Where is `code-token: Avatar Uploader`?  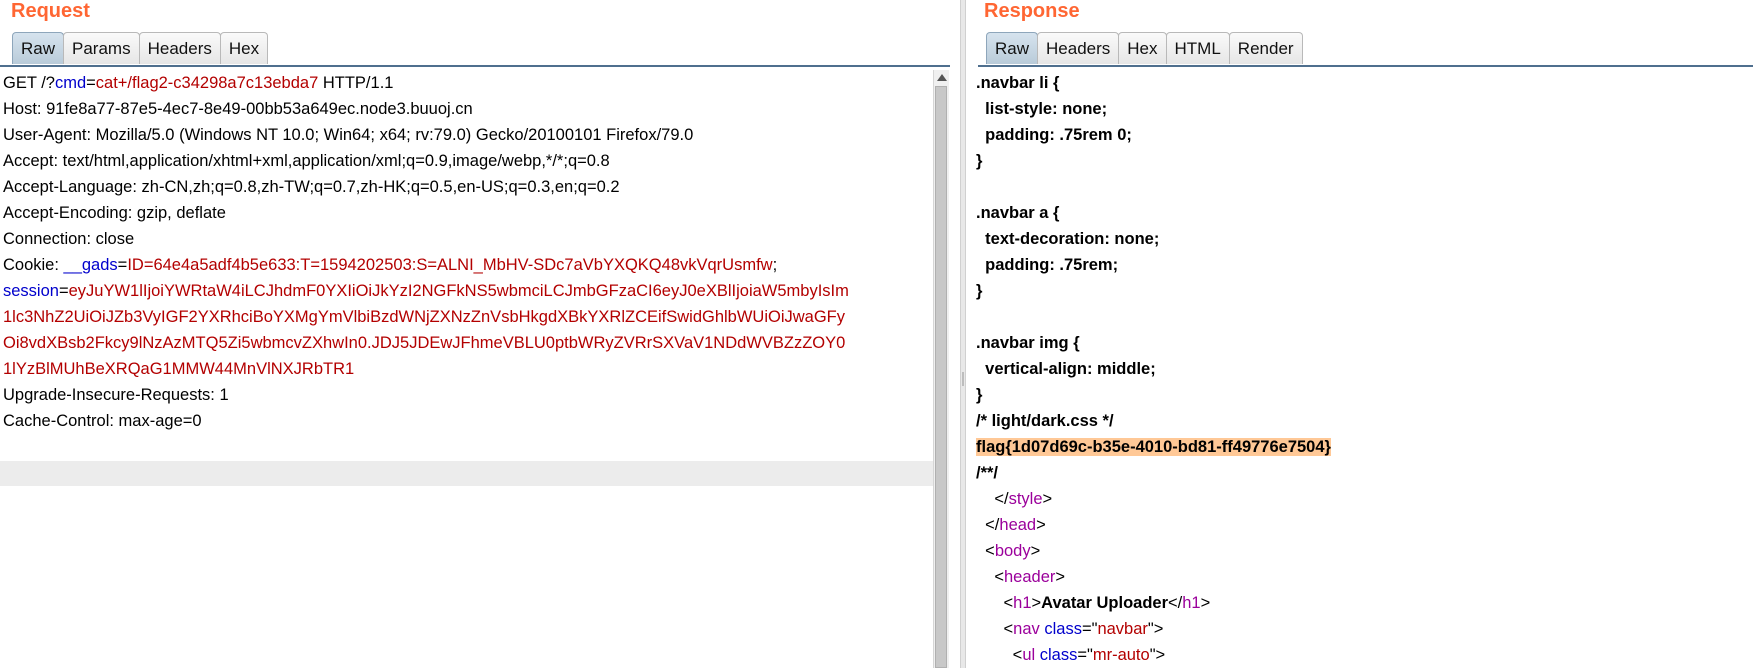
code-token: Avatar Uploader is located at coordinates (1104, 603).